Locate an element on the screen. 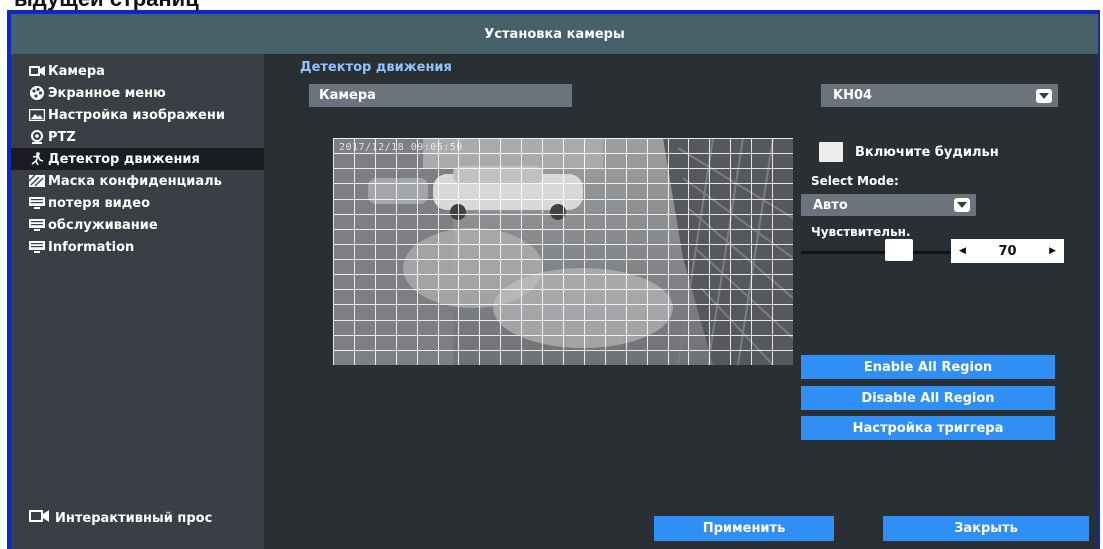 Image resolution: width=1103 pixels, height=549 pixels. apply-button: Применить is located at coordinates (744, 528).